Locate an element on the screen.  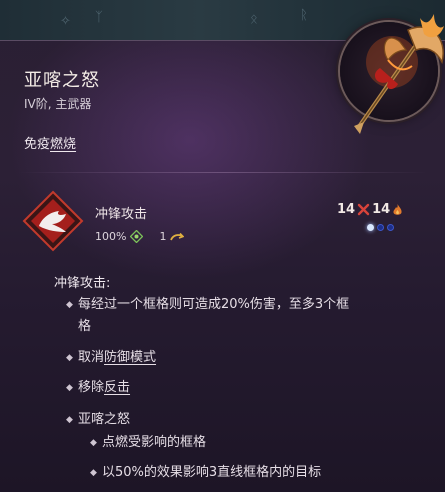
description-bullet: ◆ 移除反击 is located at coordinates (98, 388).